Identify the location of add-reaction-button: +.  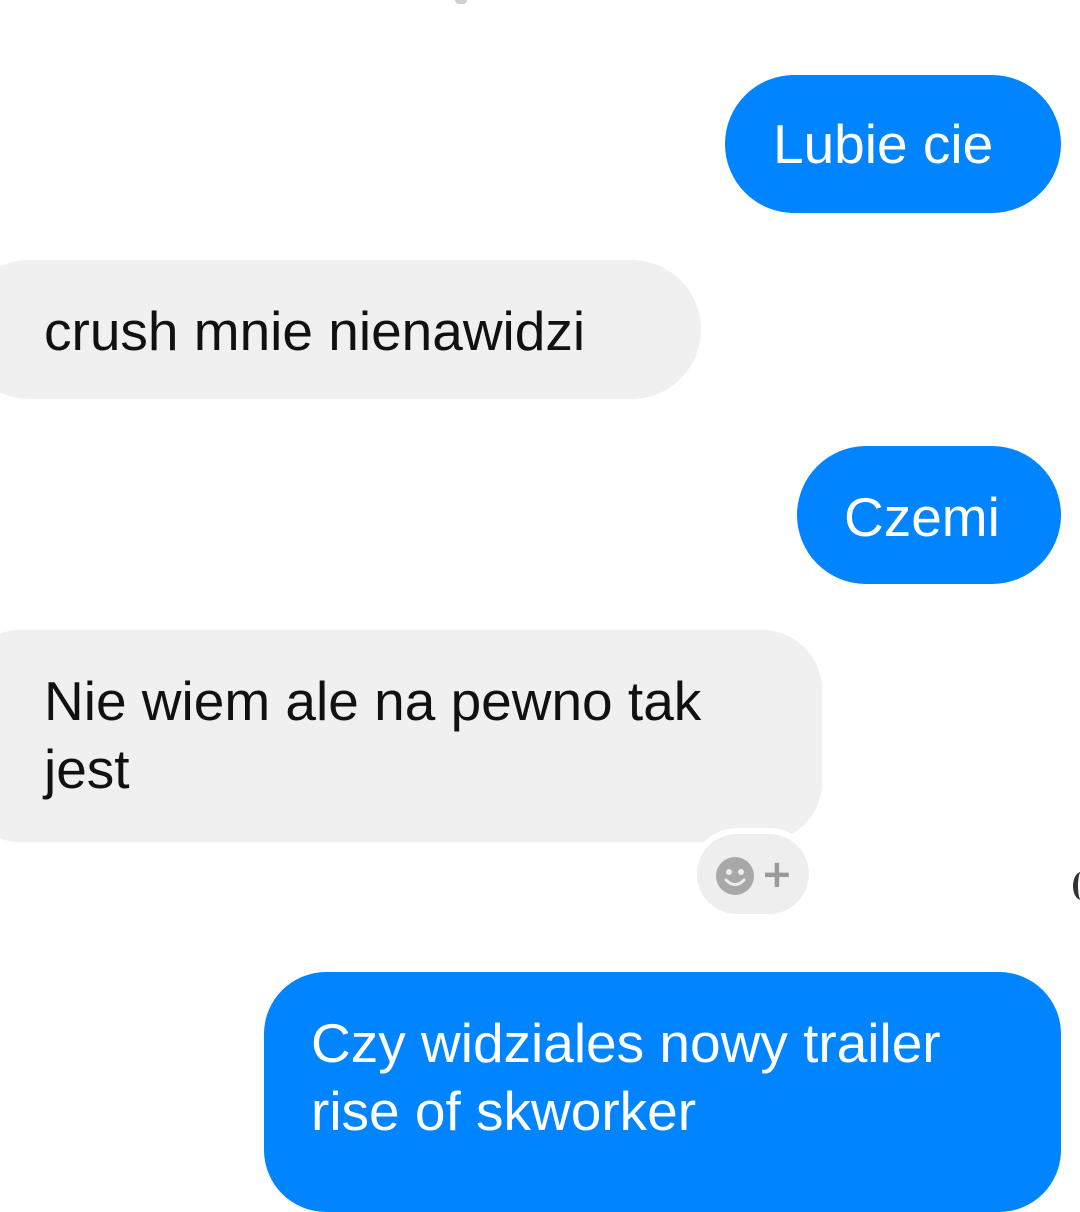
(753, 874).